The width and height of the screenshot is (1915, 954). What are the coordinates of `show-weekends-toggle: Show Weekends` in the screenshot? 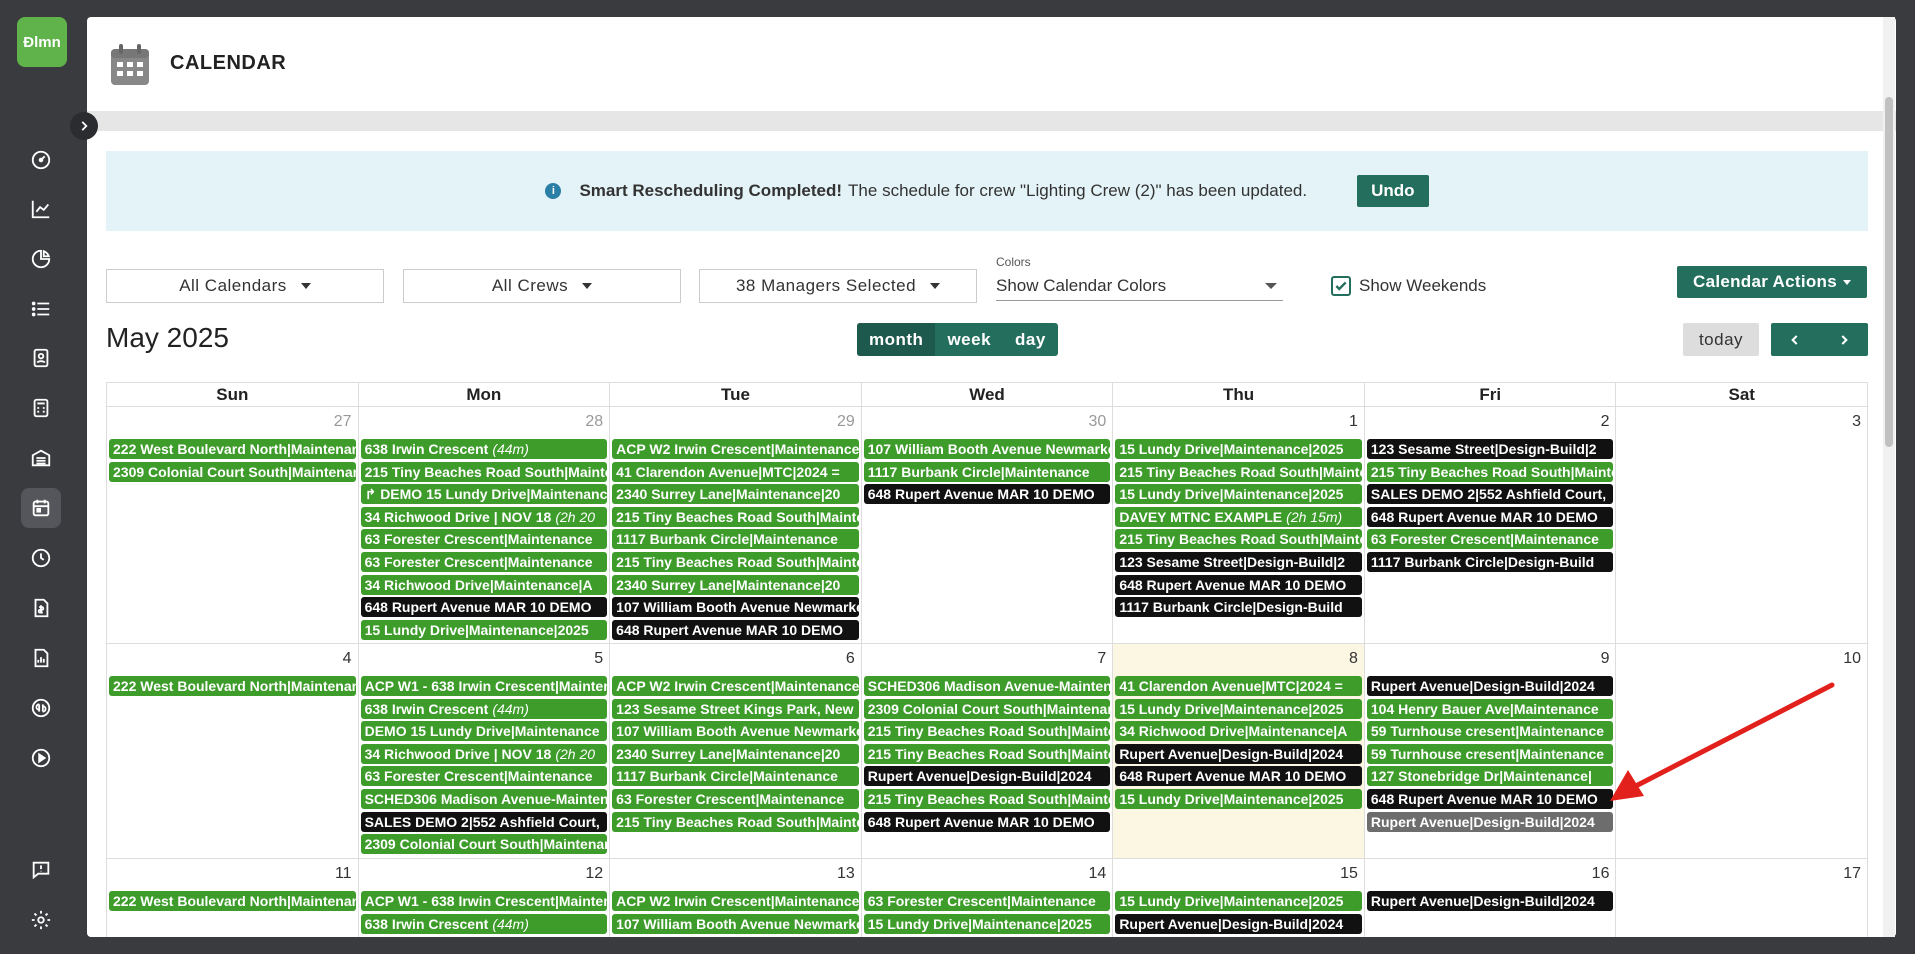 It's located at (1408, 286).